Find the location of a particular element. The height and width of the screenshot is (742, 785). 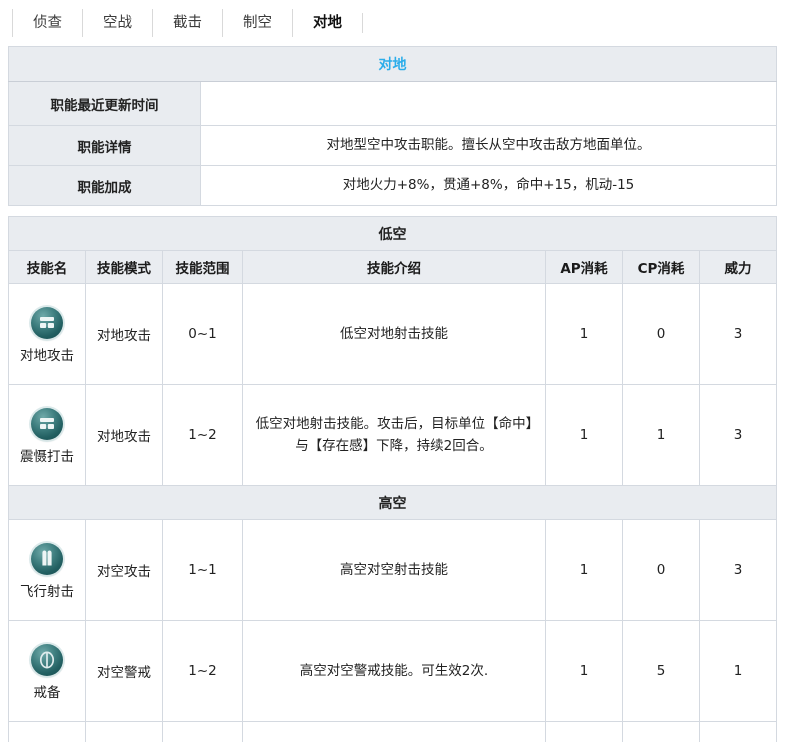

air-attack-icon is located at coordinates (47, 558).